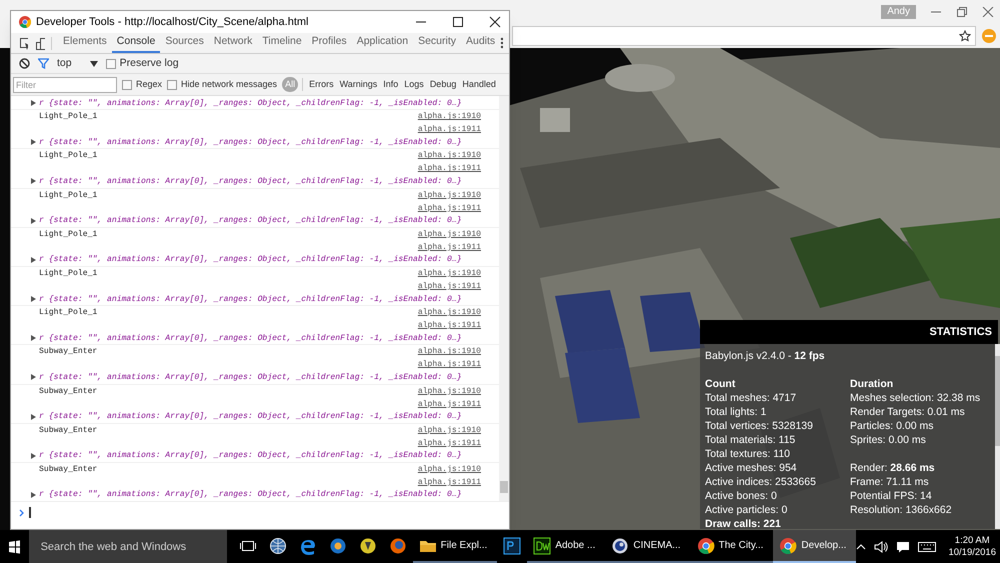  What do you see at coordinates (972, 552) in the screenshot?
I see `clock-date: 10/19/2016` at bounding box center [972, 552].